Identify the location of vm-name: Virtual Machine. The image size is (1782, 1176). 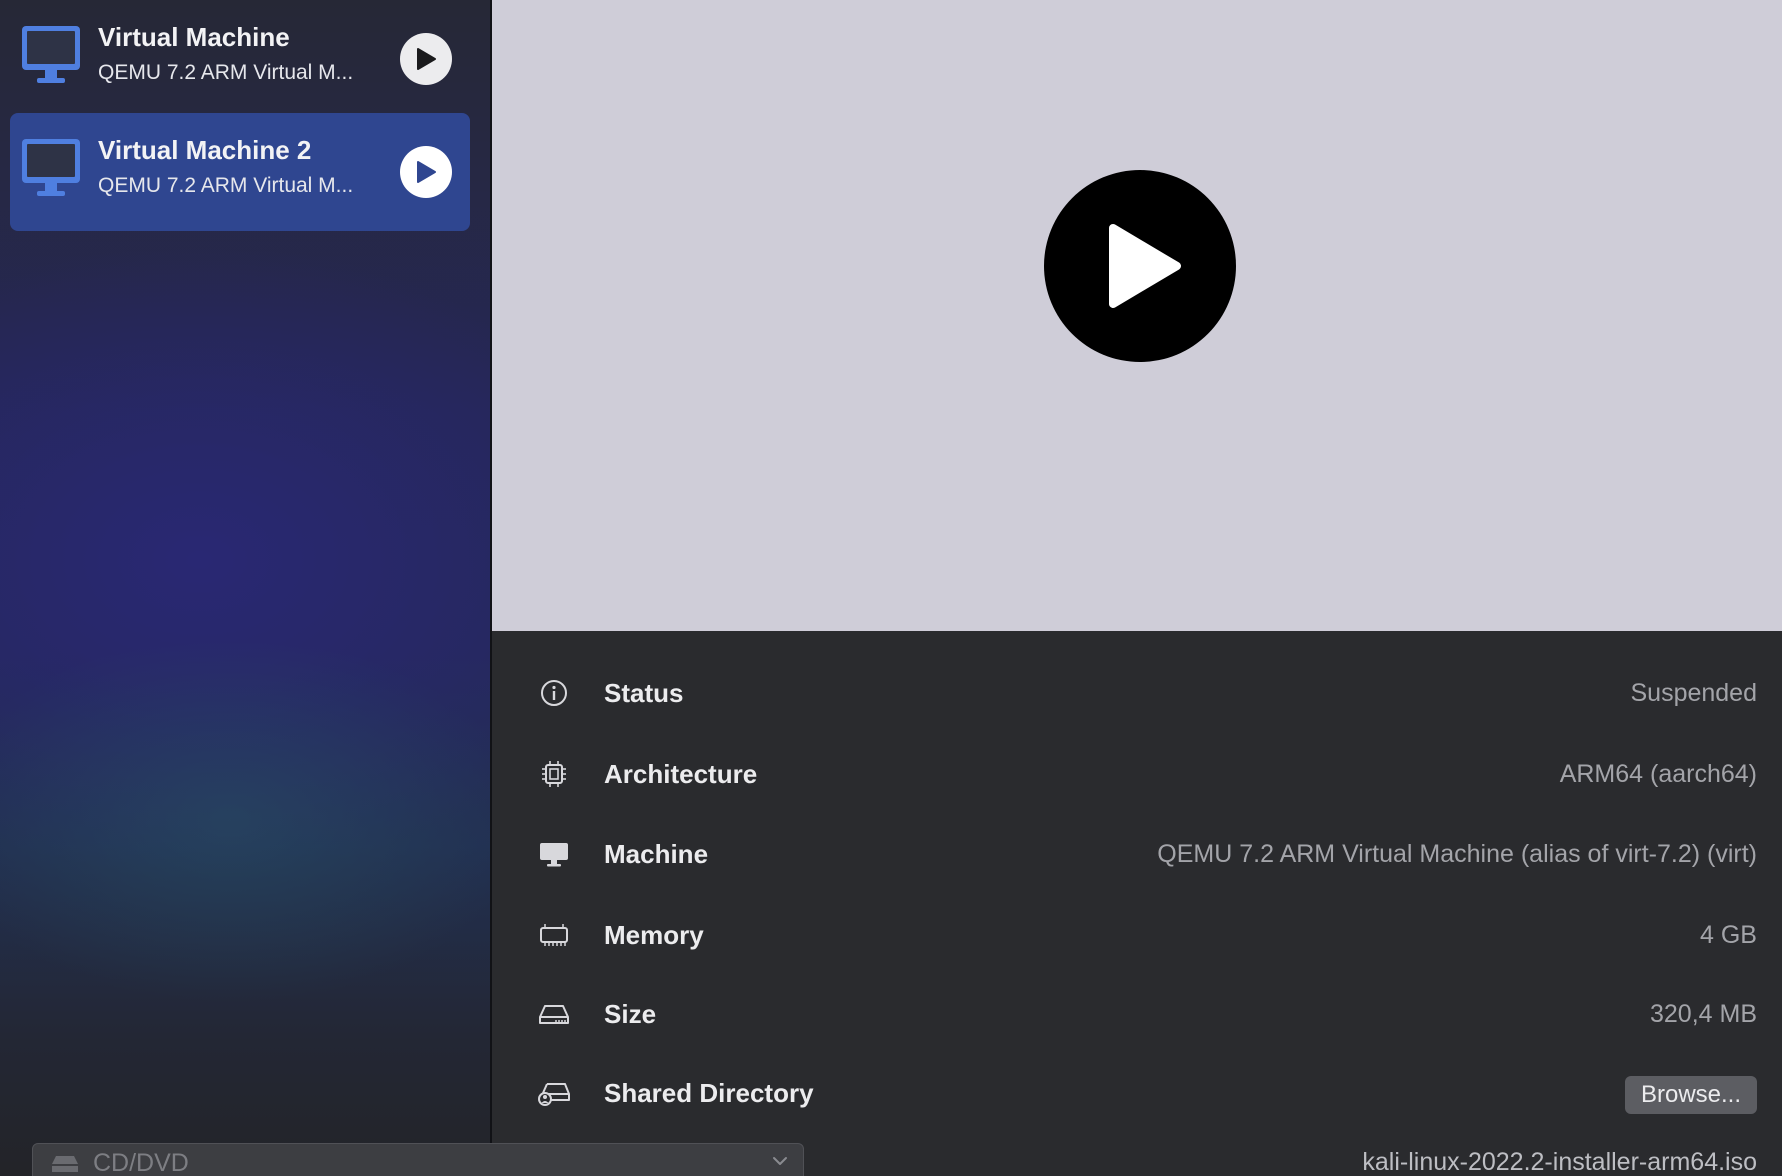
(194, 37).